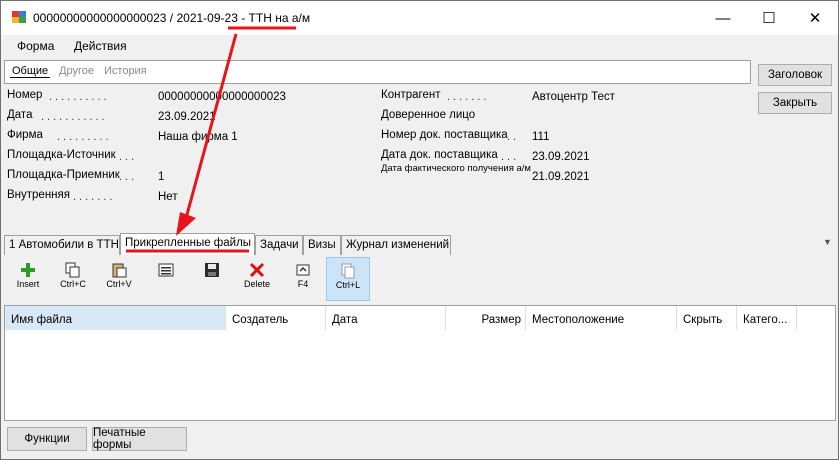 This screenshot has height=460, width=839. I want to click on save-button, so click(212, 279).